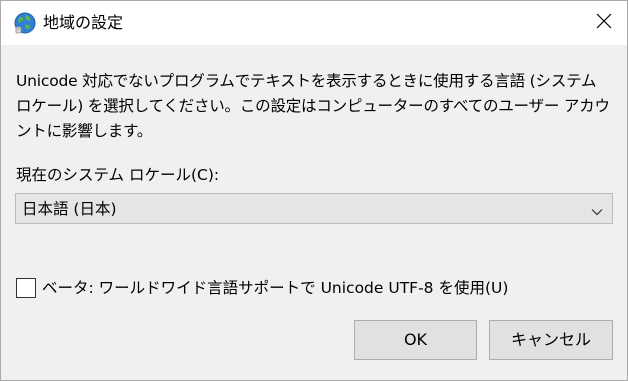  What do you see at coordinates (314, 23) in the screenshot?
I see `title-bar: 地域の設定` at bounding box center [314, 23].